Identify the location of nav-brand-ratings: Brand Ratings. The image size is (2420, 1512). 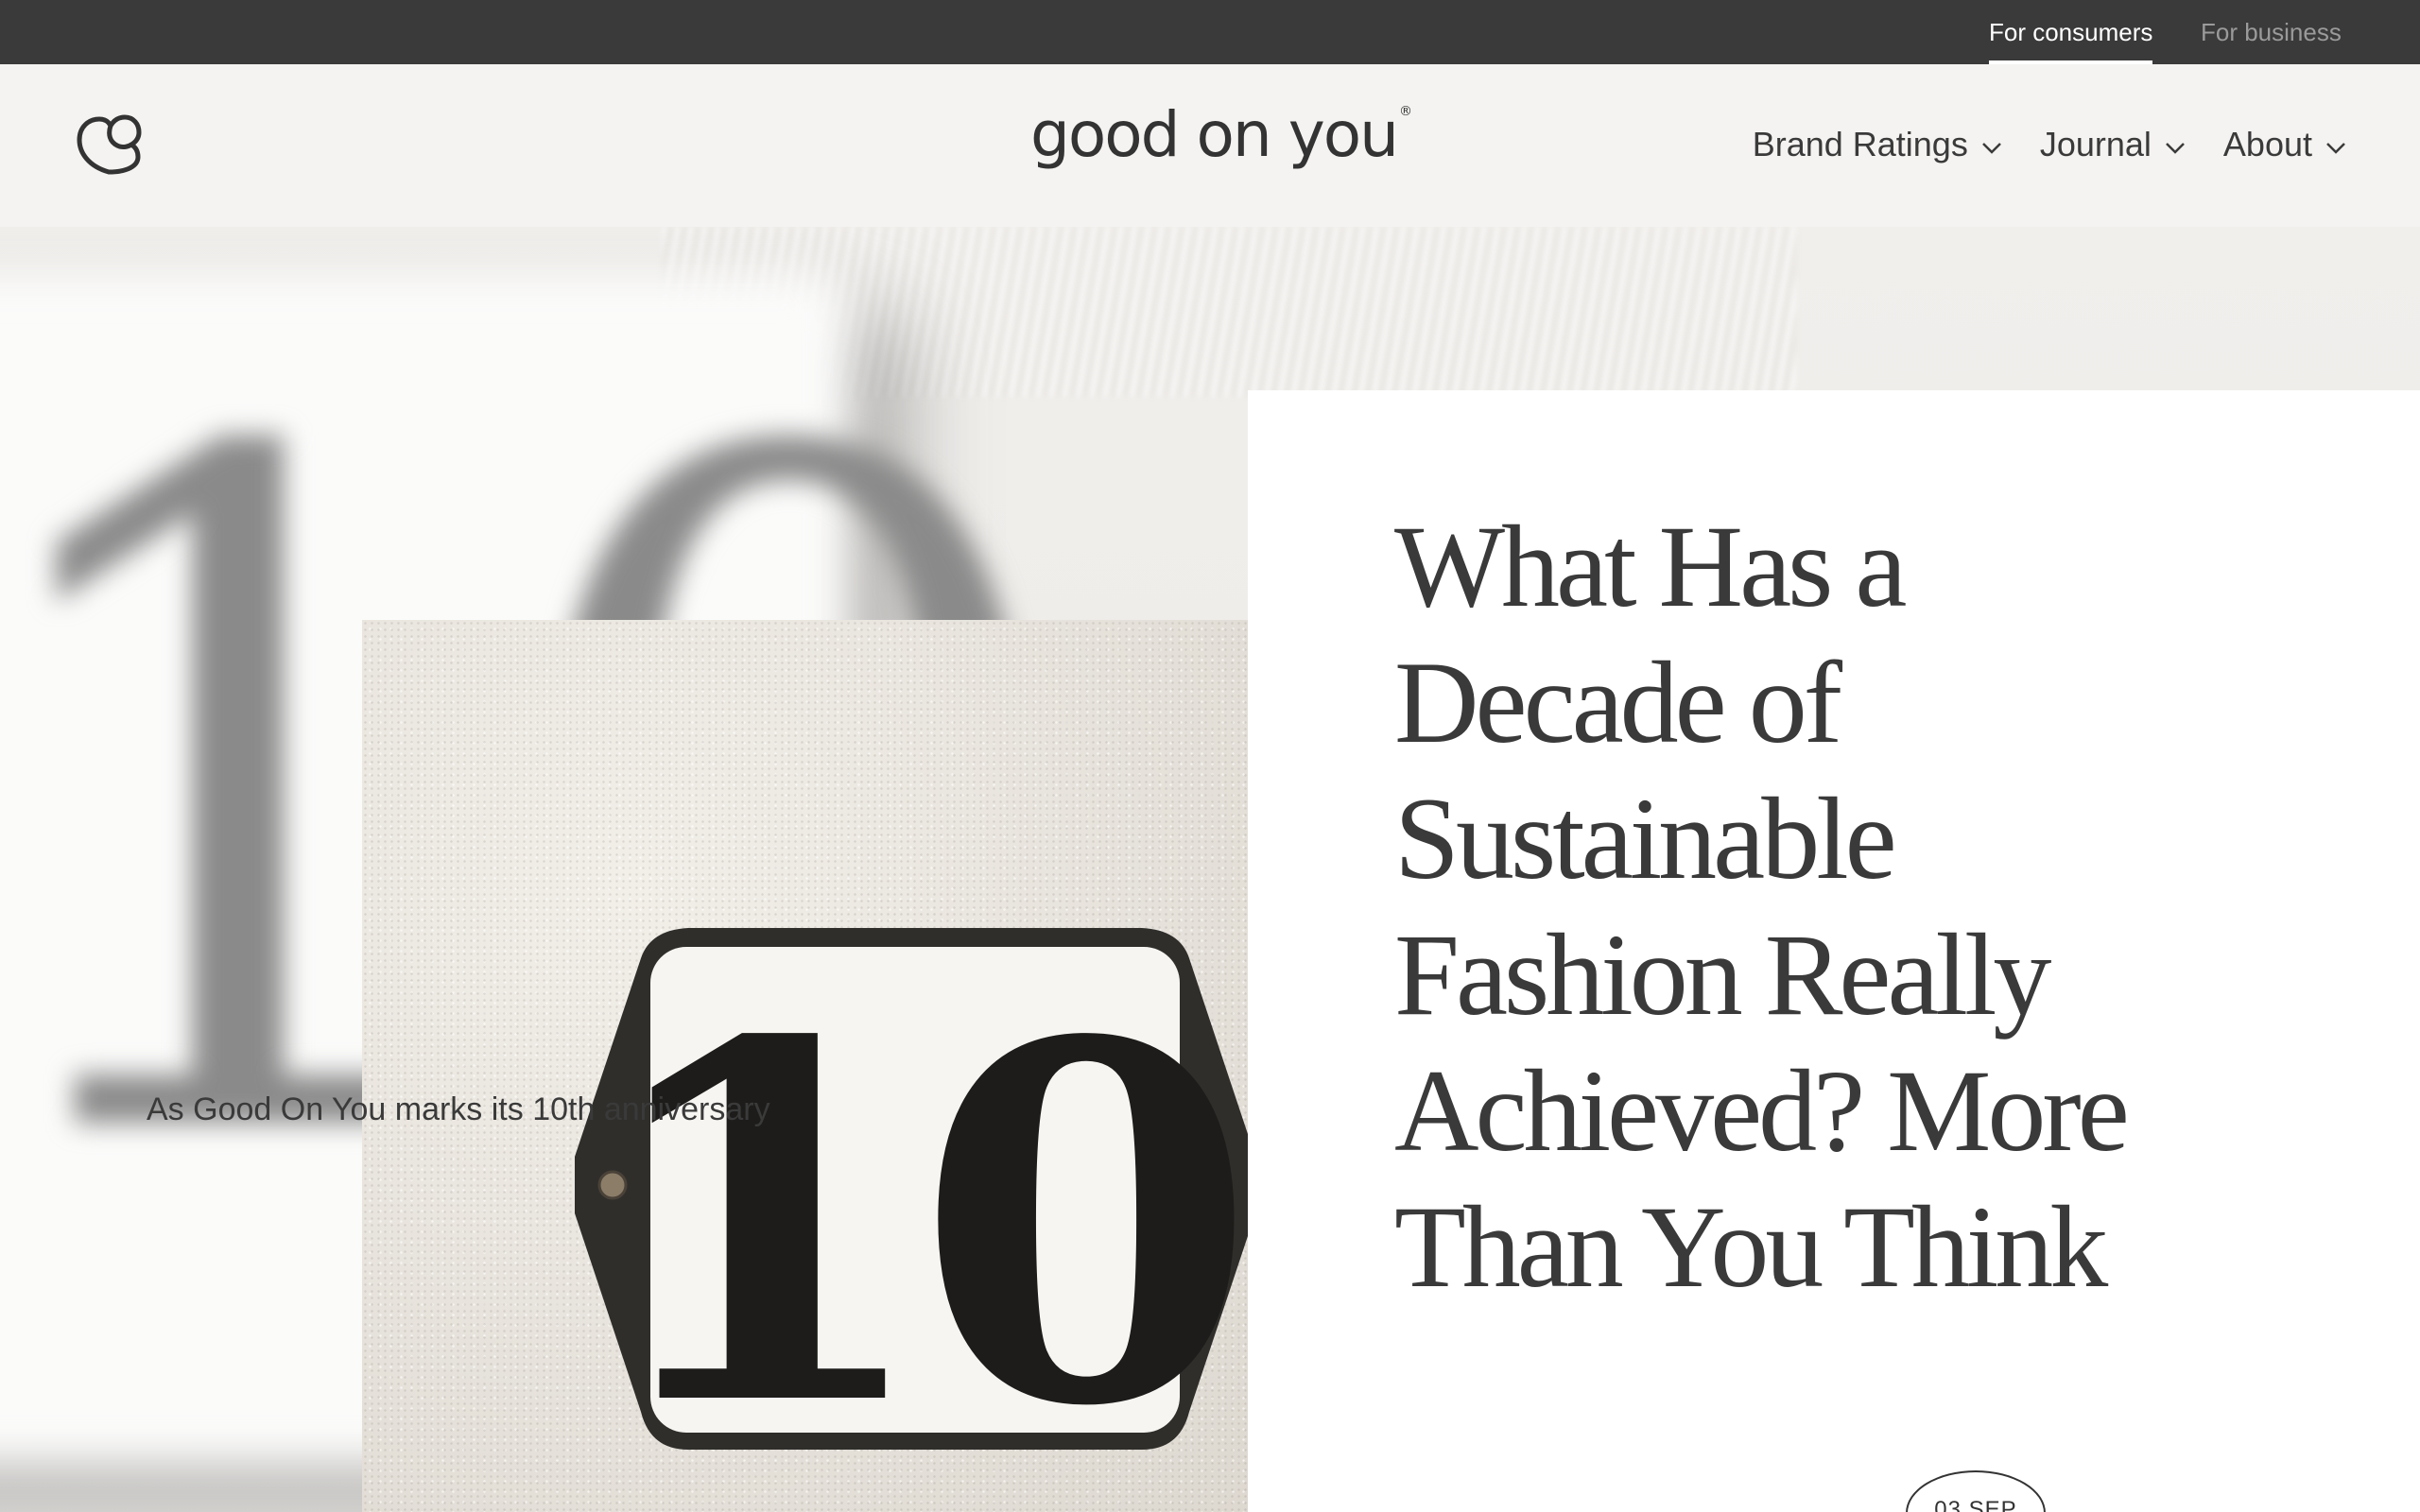
(1878, 144).